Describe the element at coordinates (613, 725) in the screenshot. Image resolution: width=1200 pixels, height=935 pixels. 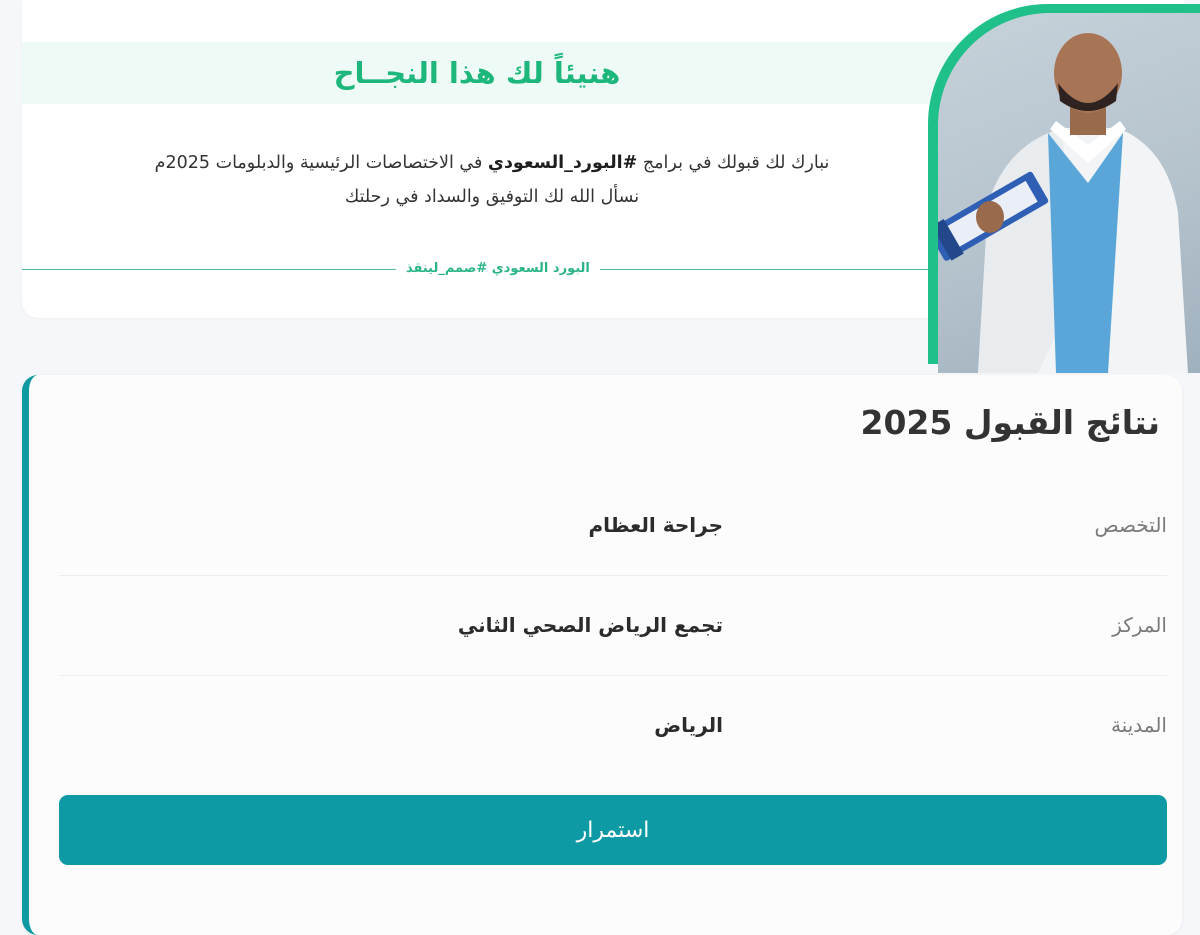
I see `result-row-city: المدينة الرياض` at that location.